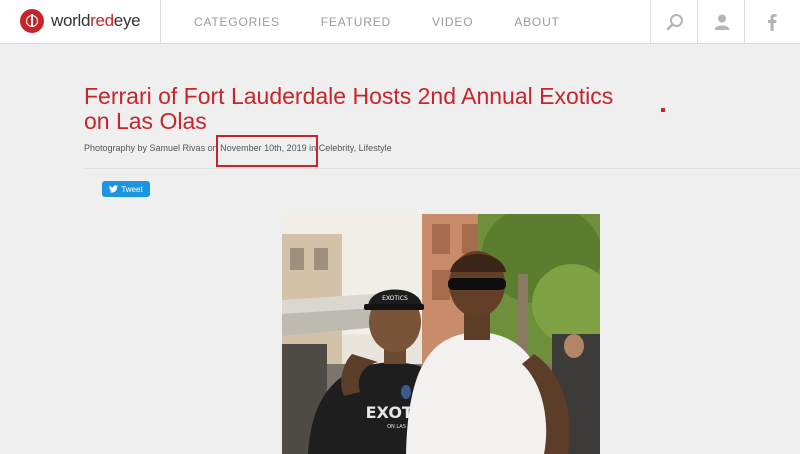  What do you see at coordinates (96, 20) in the screenshot?
I see `logo-wordmark: worldredeye` at bounding box center [96, 20].